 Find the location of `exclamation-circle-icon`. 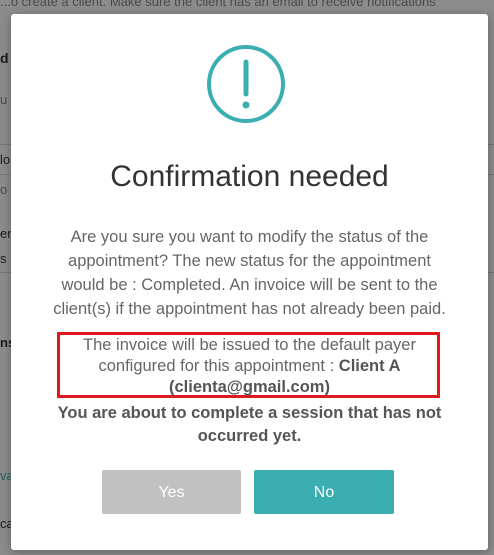

exclamation-circle-icon is located at coordinates (246, 84).